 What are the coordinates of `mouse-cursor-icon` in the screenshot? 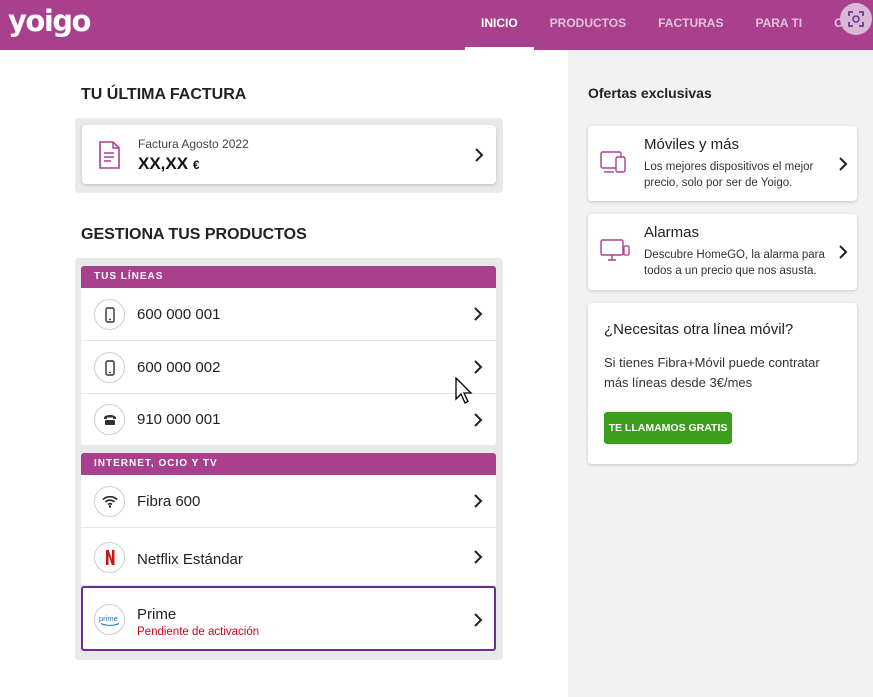 It's located at (464, 390).